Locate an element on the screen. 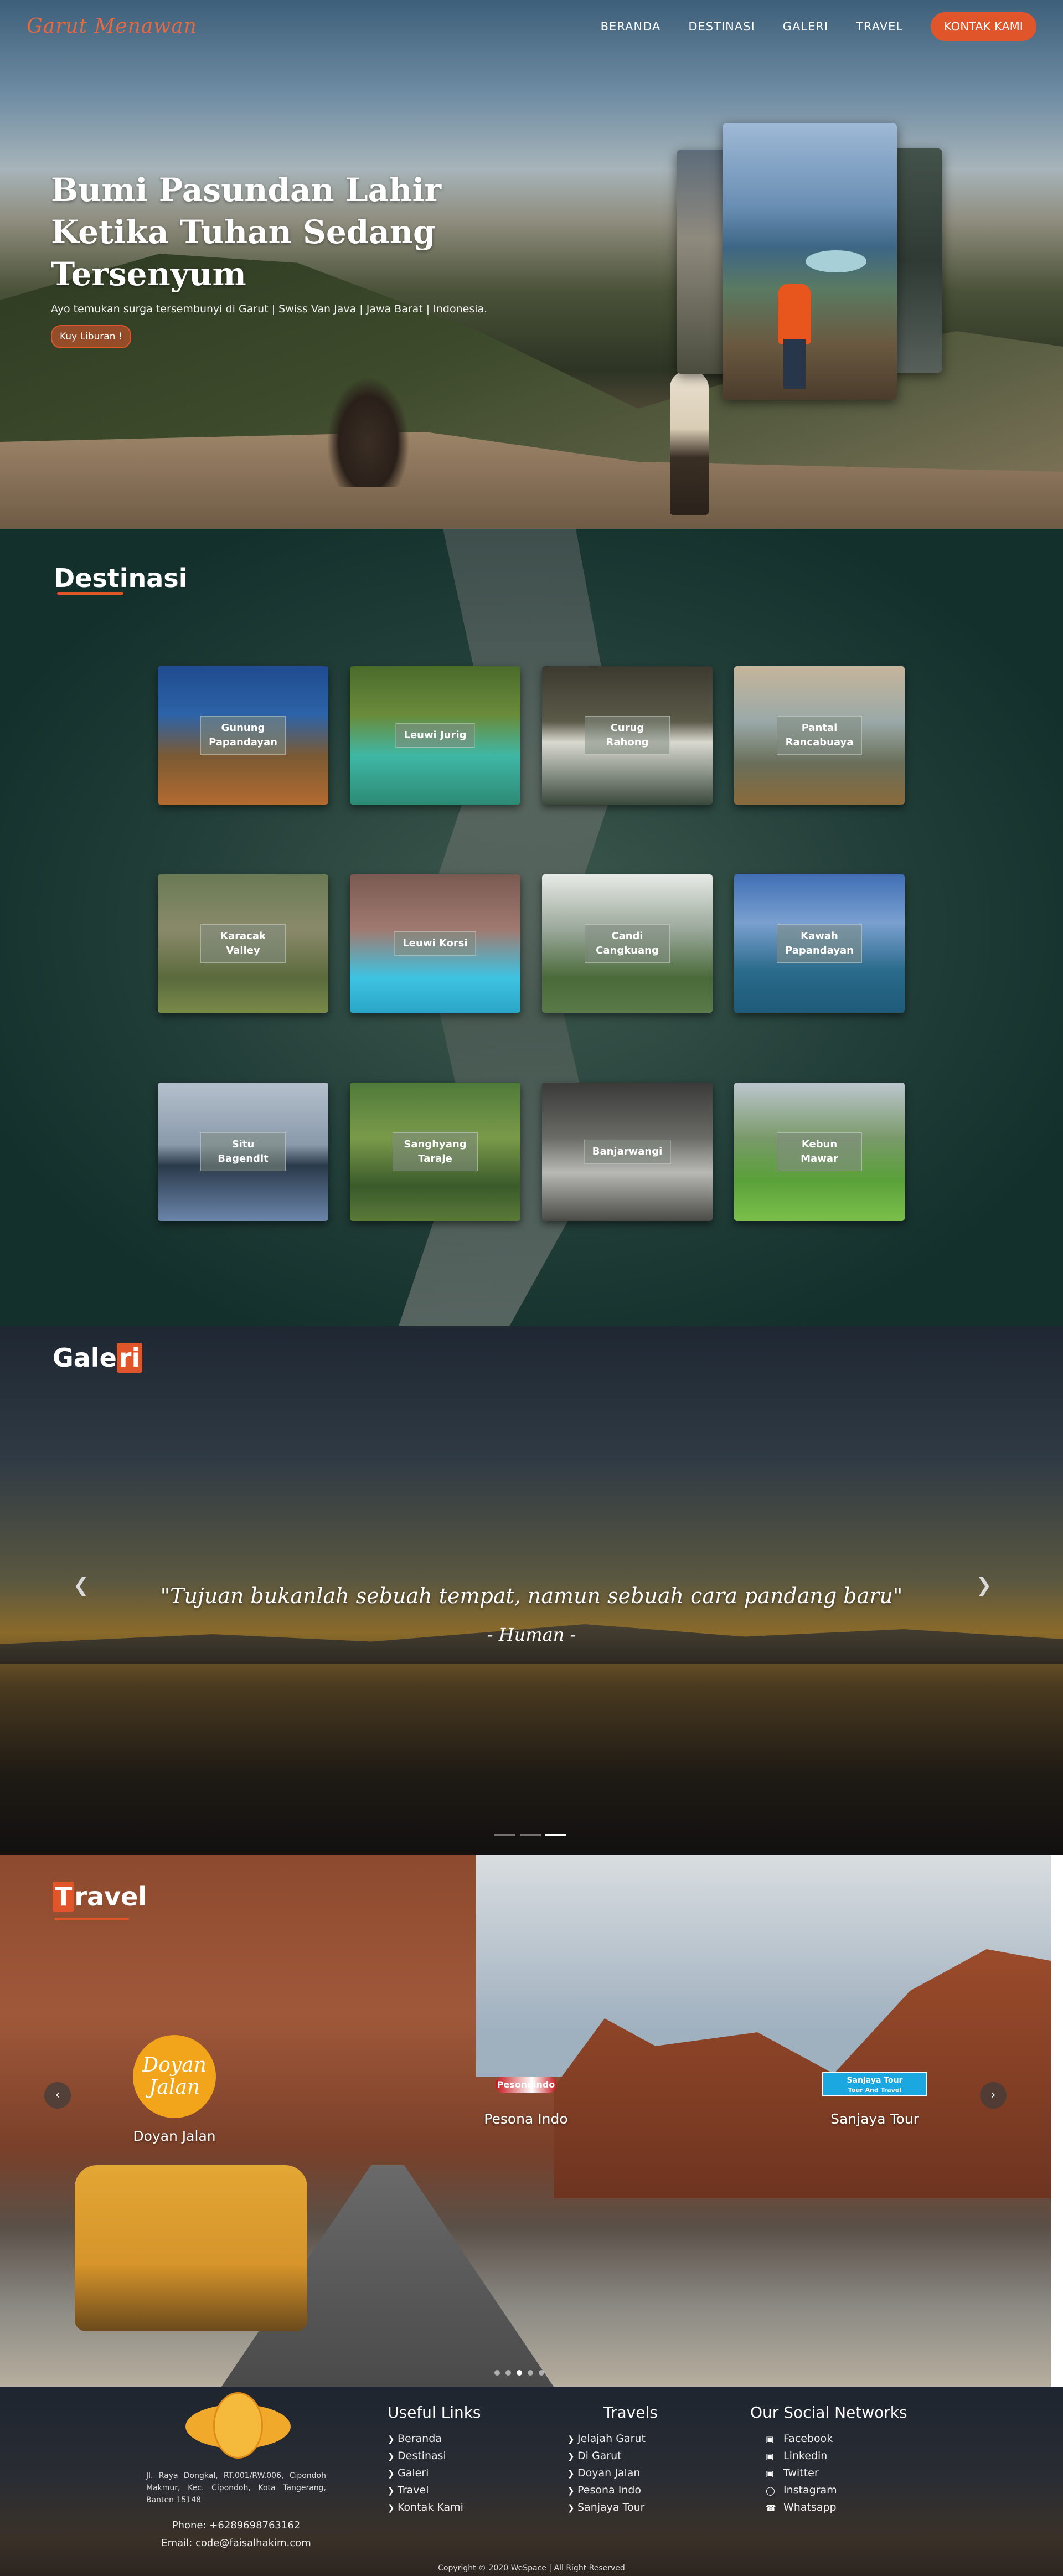 Image resolution: width=1063 pixels, height=2576 pixels. footer-link: ❯ Di Garut is located at coordinates (612, 2456).